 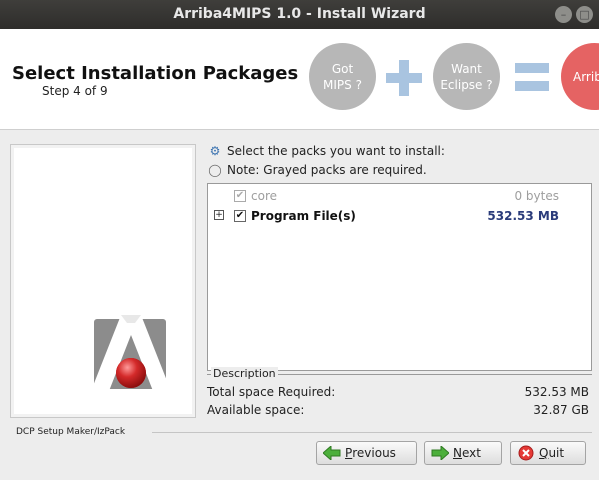 I want to click on next-mnemonic: N, so click(x=457, y=453).